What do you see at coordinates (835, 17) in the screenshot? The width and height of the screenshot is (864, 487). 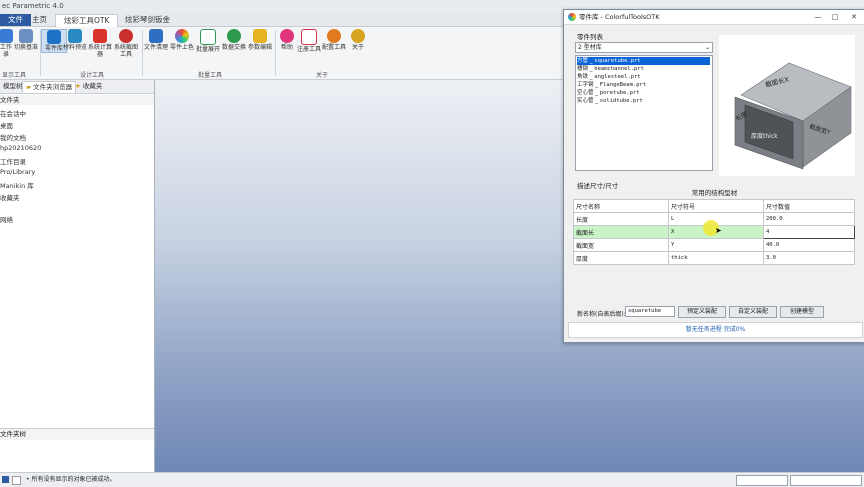 I see `maximize-button: □` at bounding box center [835, 17].